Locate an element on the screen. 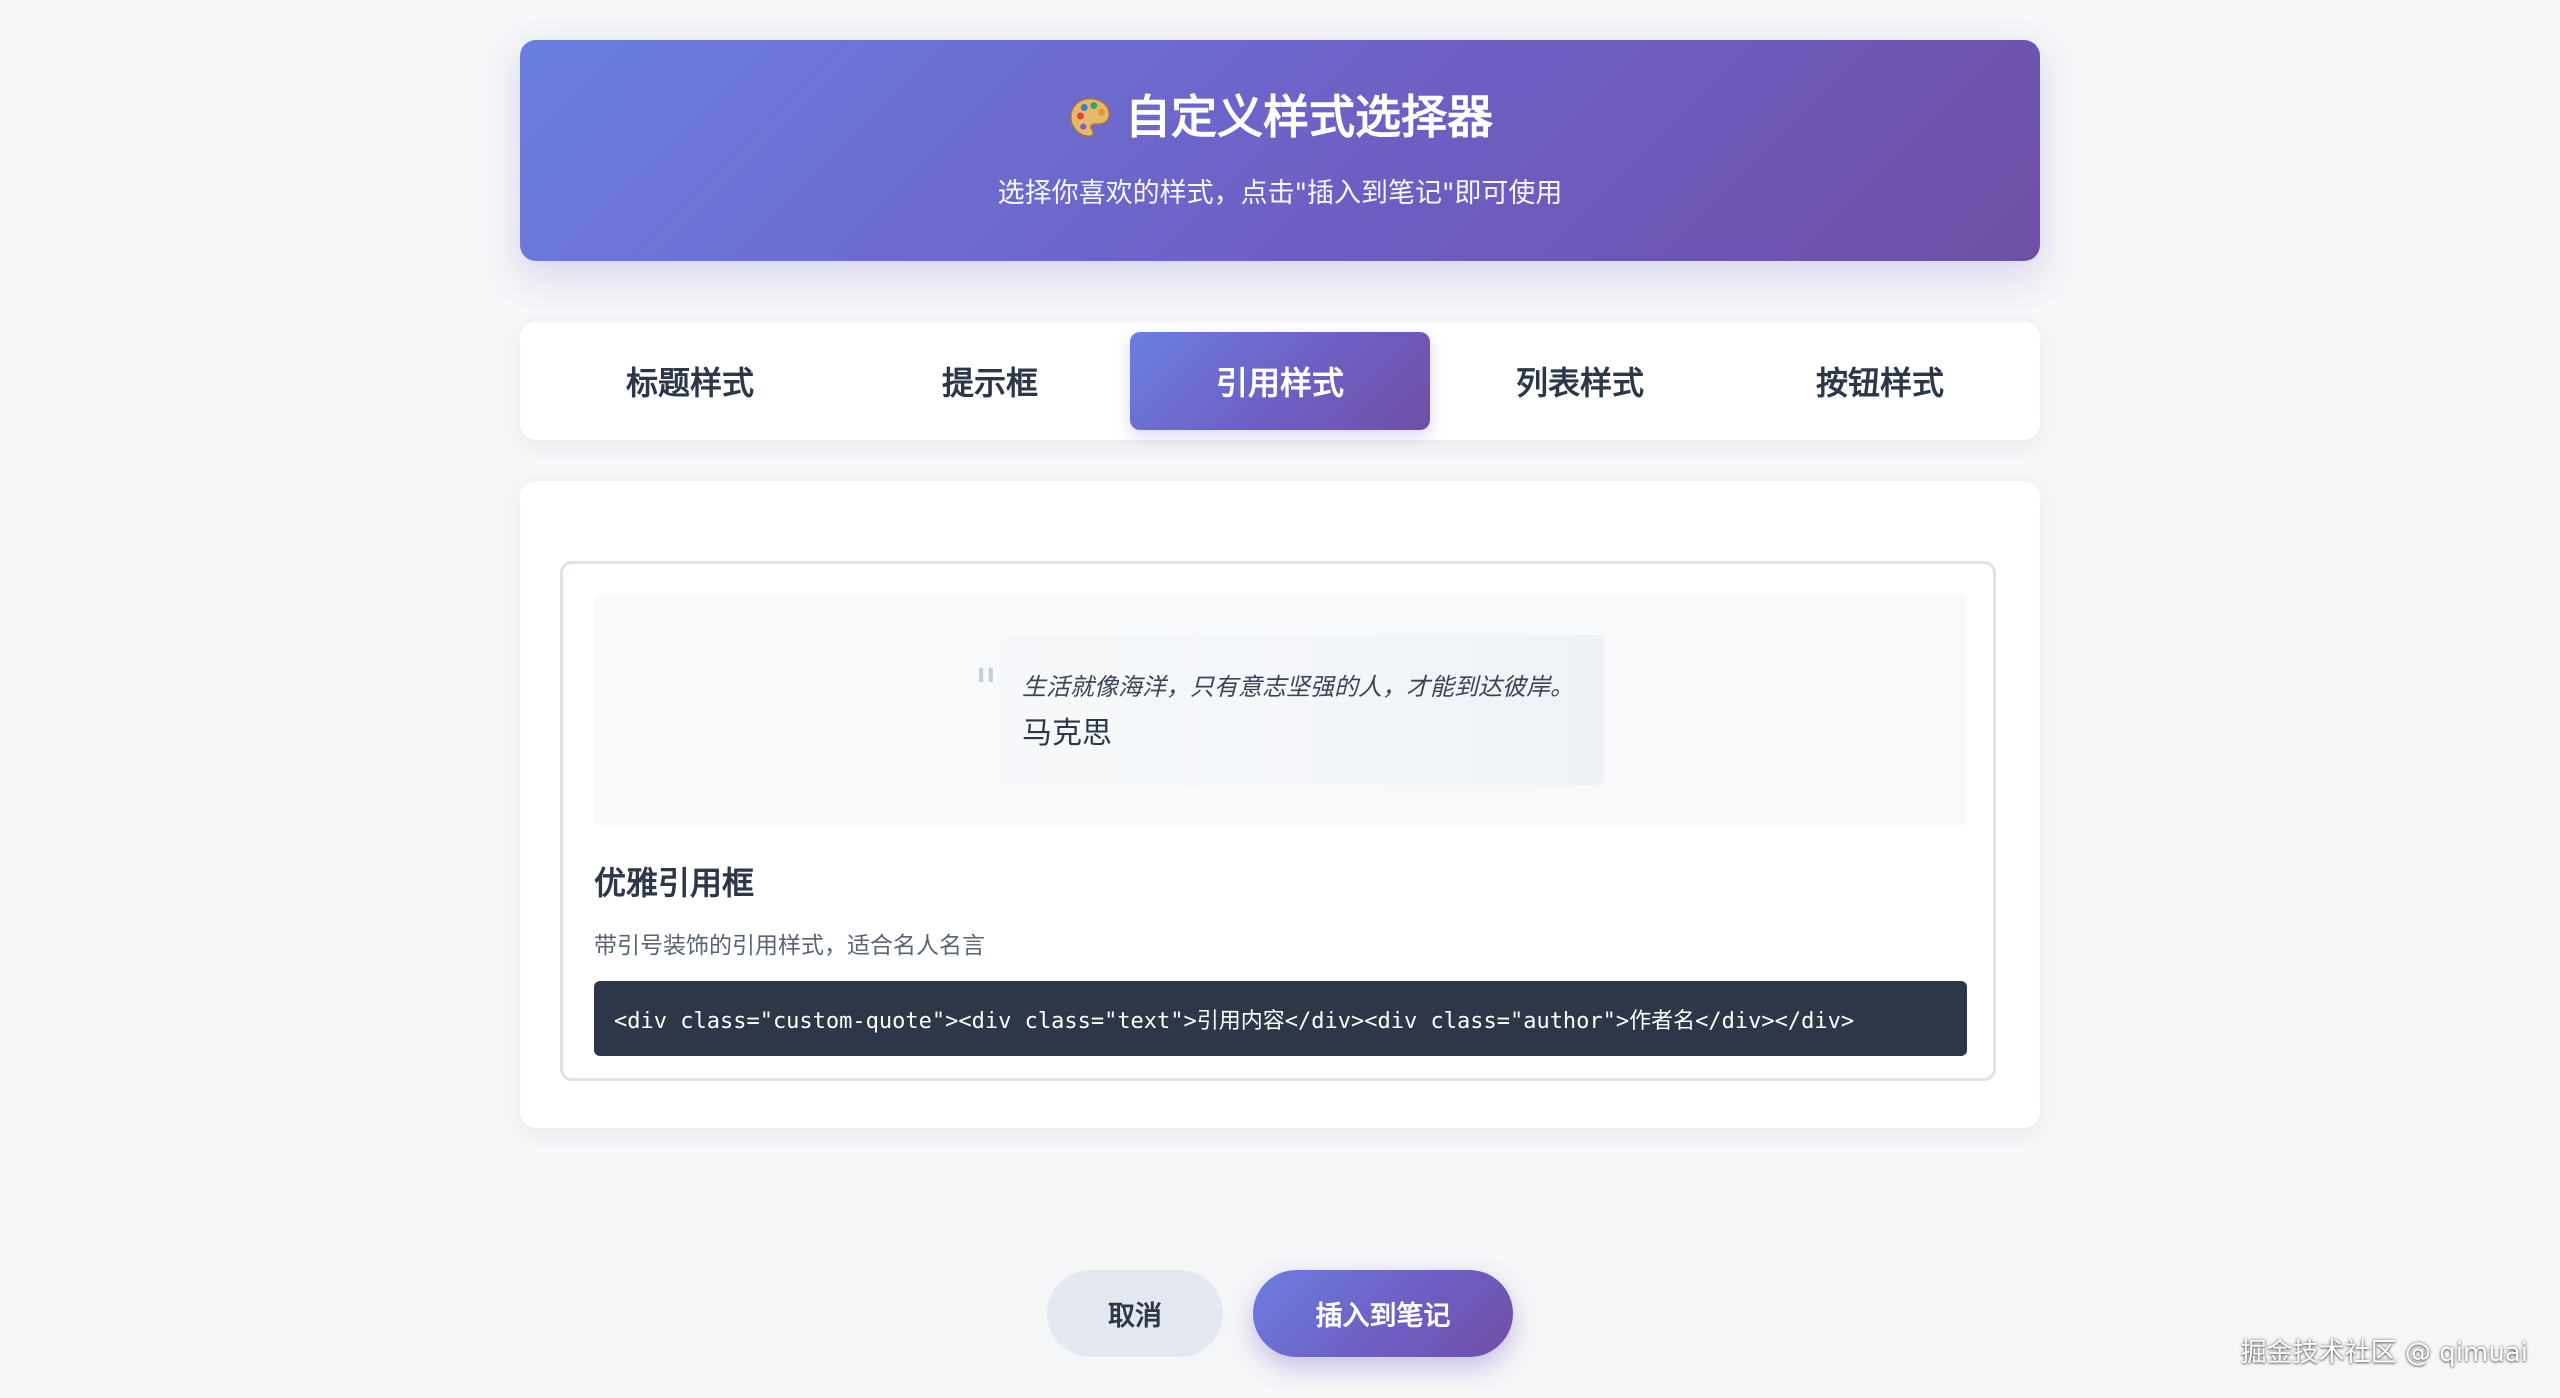 The image size is (2560, 1398). insert-to-note-button: 插入到笔记 is located at coordinates (1383, 1313).